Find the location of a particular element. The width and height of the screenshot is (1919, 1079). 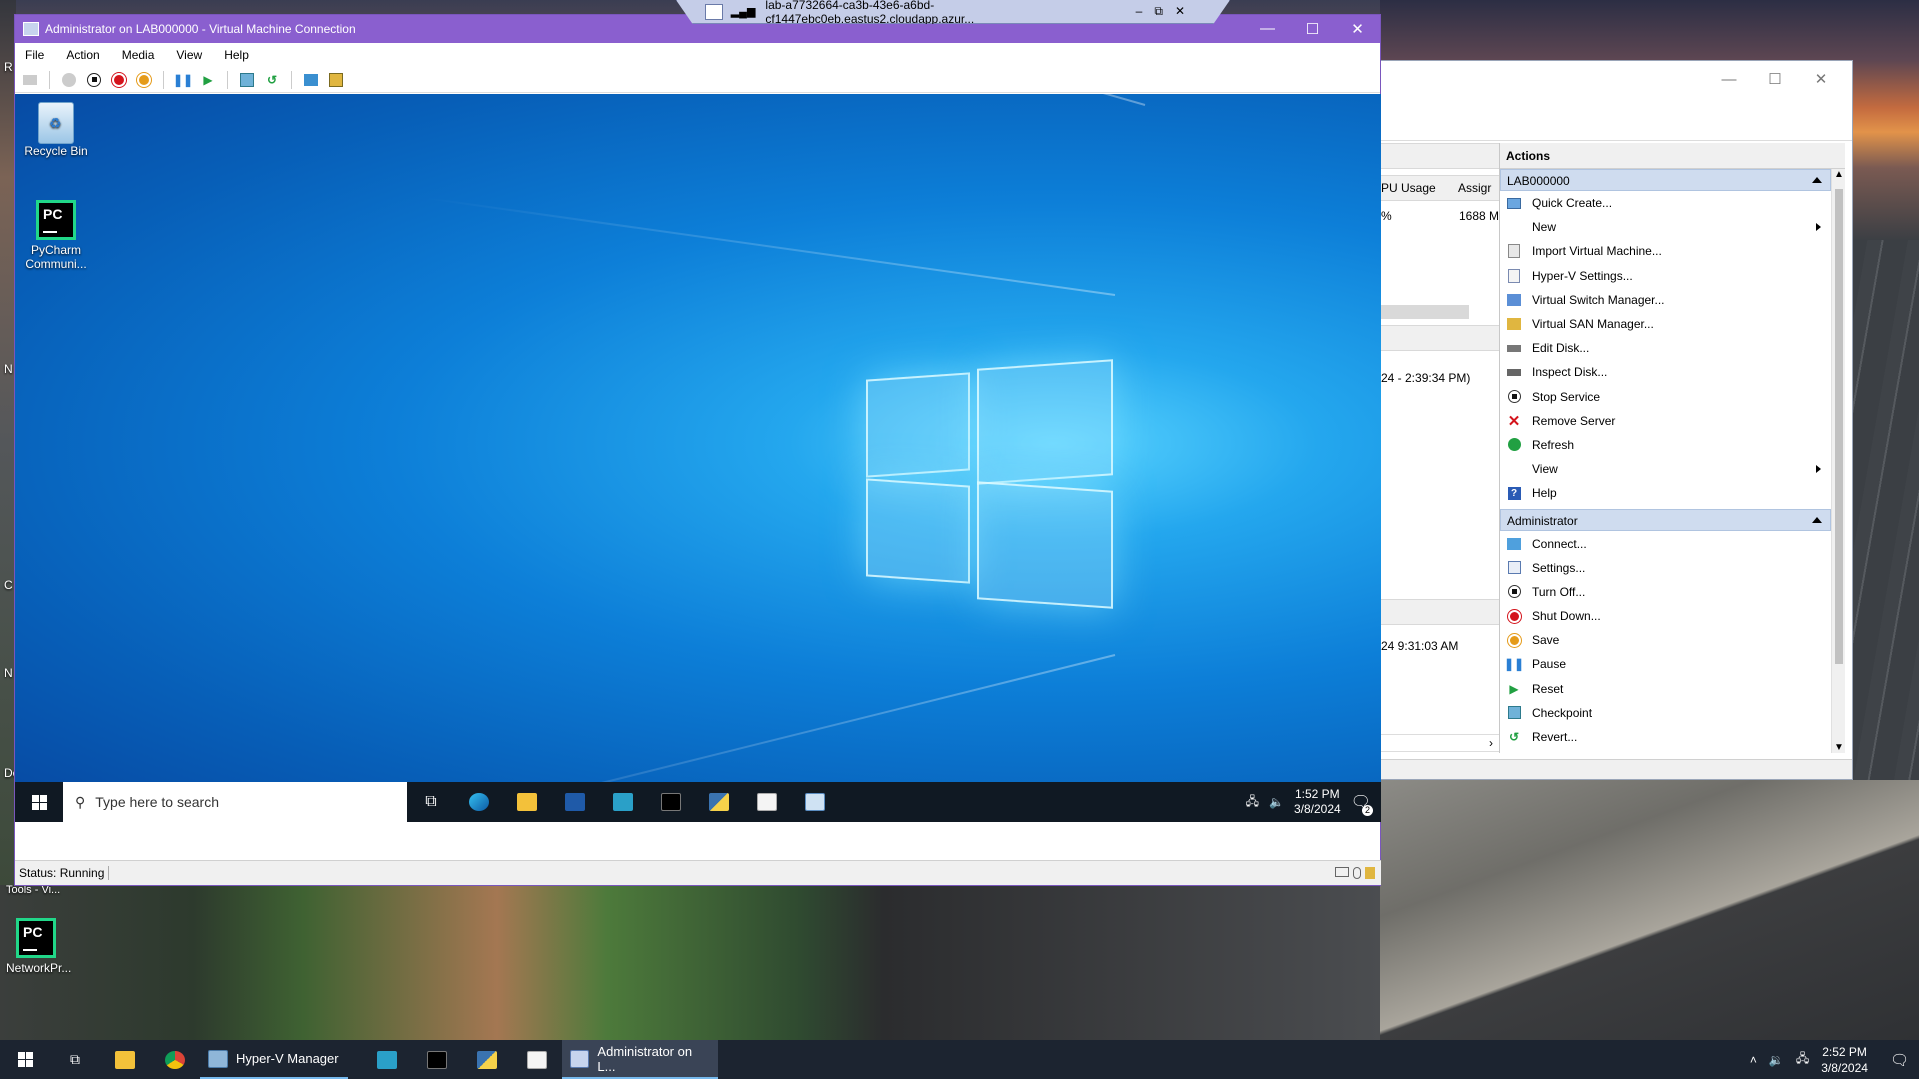

guest-clock: 1:52 PM 3/8/2024 is located at coordinates (1317, 802).